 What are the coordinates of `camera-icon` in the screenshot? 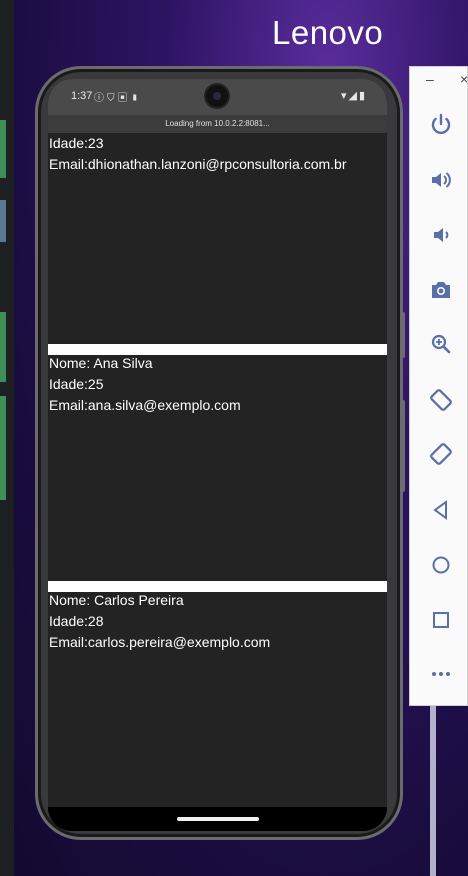 It's located at (441, 290).